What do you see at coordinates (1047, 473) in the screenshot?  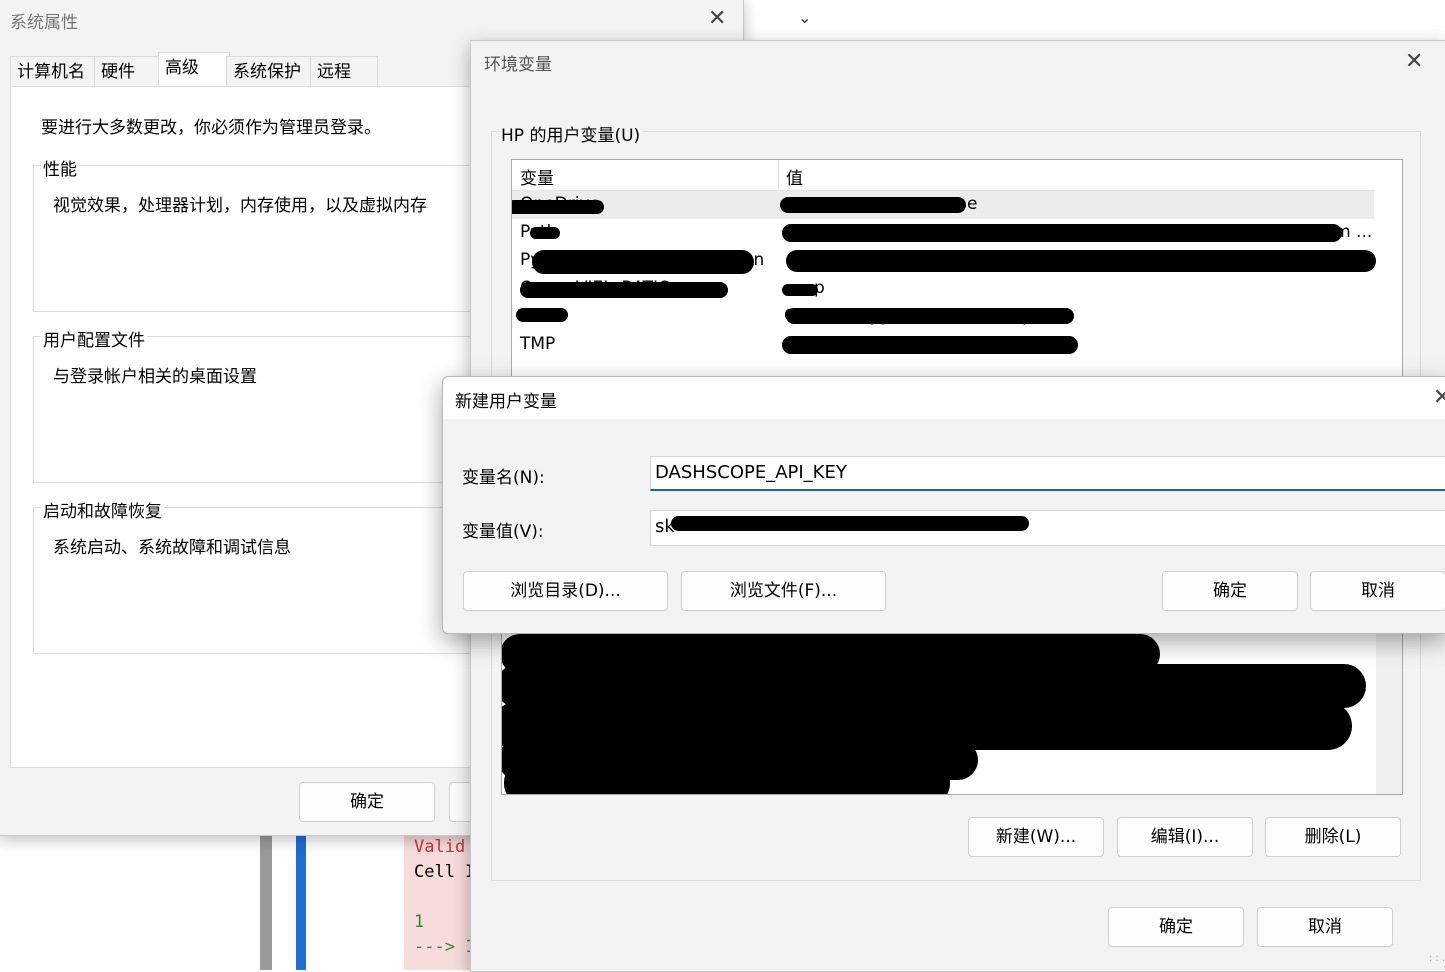 I see `variable-name-input: DASHSCOPE_API_KEY` at bounding box center [1047, 473].